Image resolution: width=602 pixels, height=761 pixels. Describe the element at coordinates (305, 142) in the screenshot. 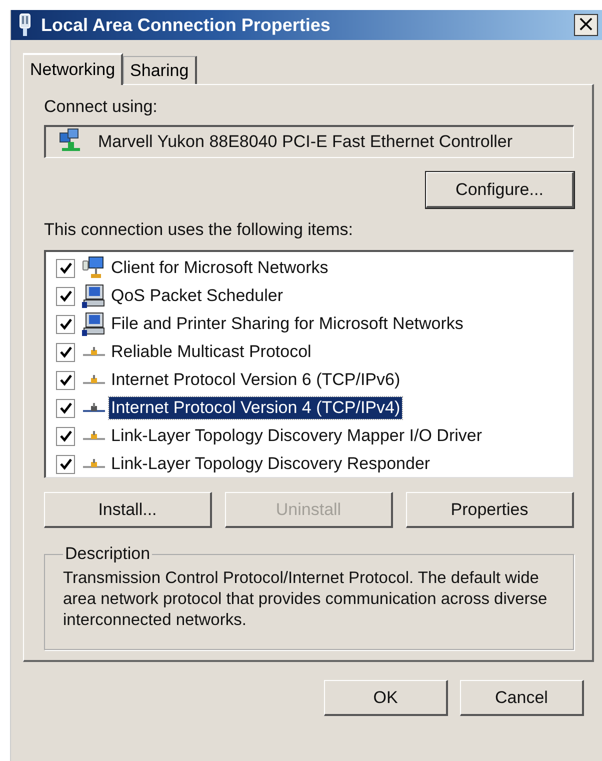

I see `adapter-name: Marvell Yukon 88E8040 PCI-E Fast Ethernet Controller` at that location.